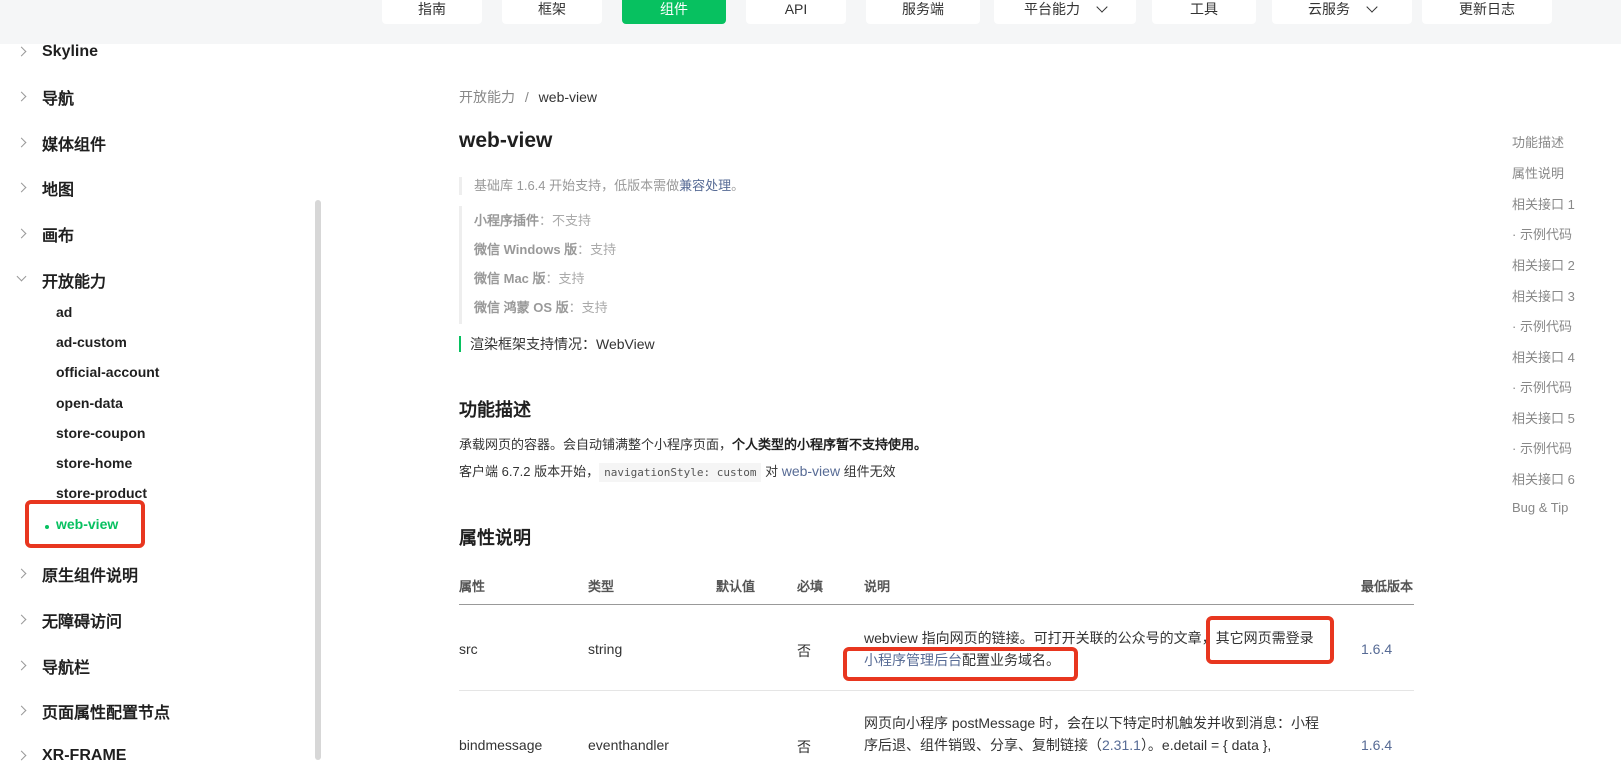  Describe the element at coordinates (150, 97) in the screenshot. I see `sidebar-item-navigation: 导航` at that location.